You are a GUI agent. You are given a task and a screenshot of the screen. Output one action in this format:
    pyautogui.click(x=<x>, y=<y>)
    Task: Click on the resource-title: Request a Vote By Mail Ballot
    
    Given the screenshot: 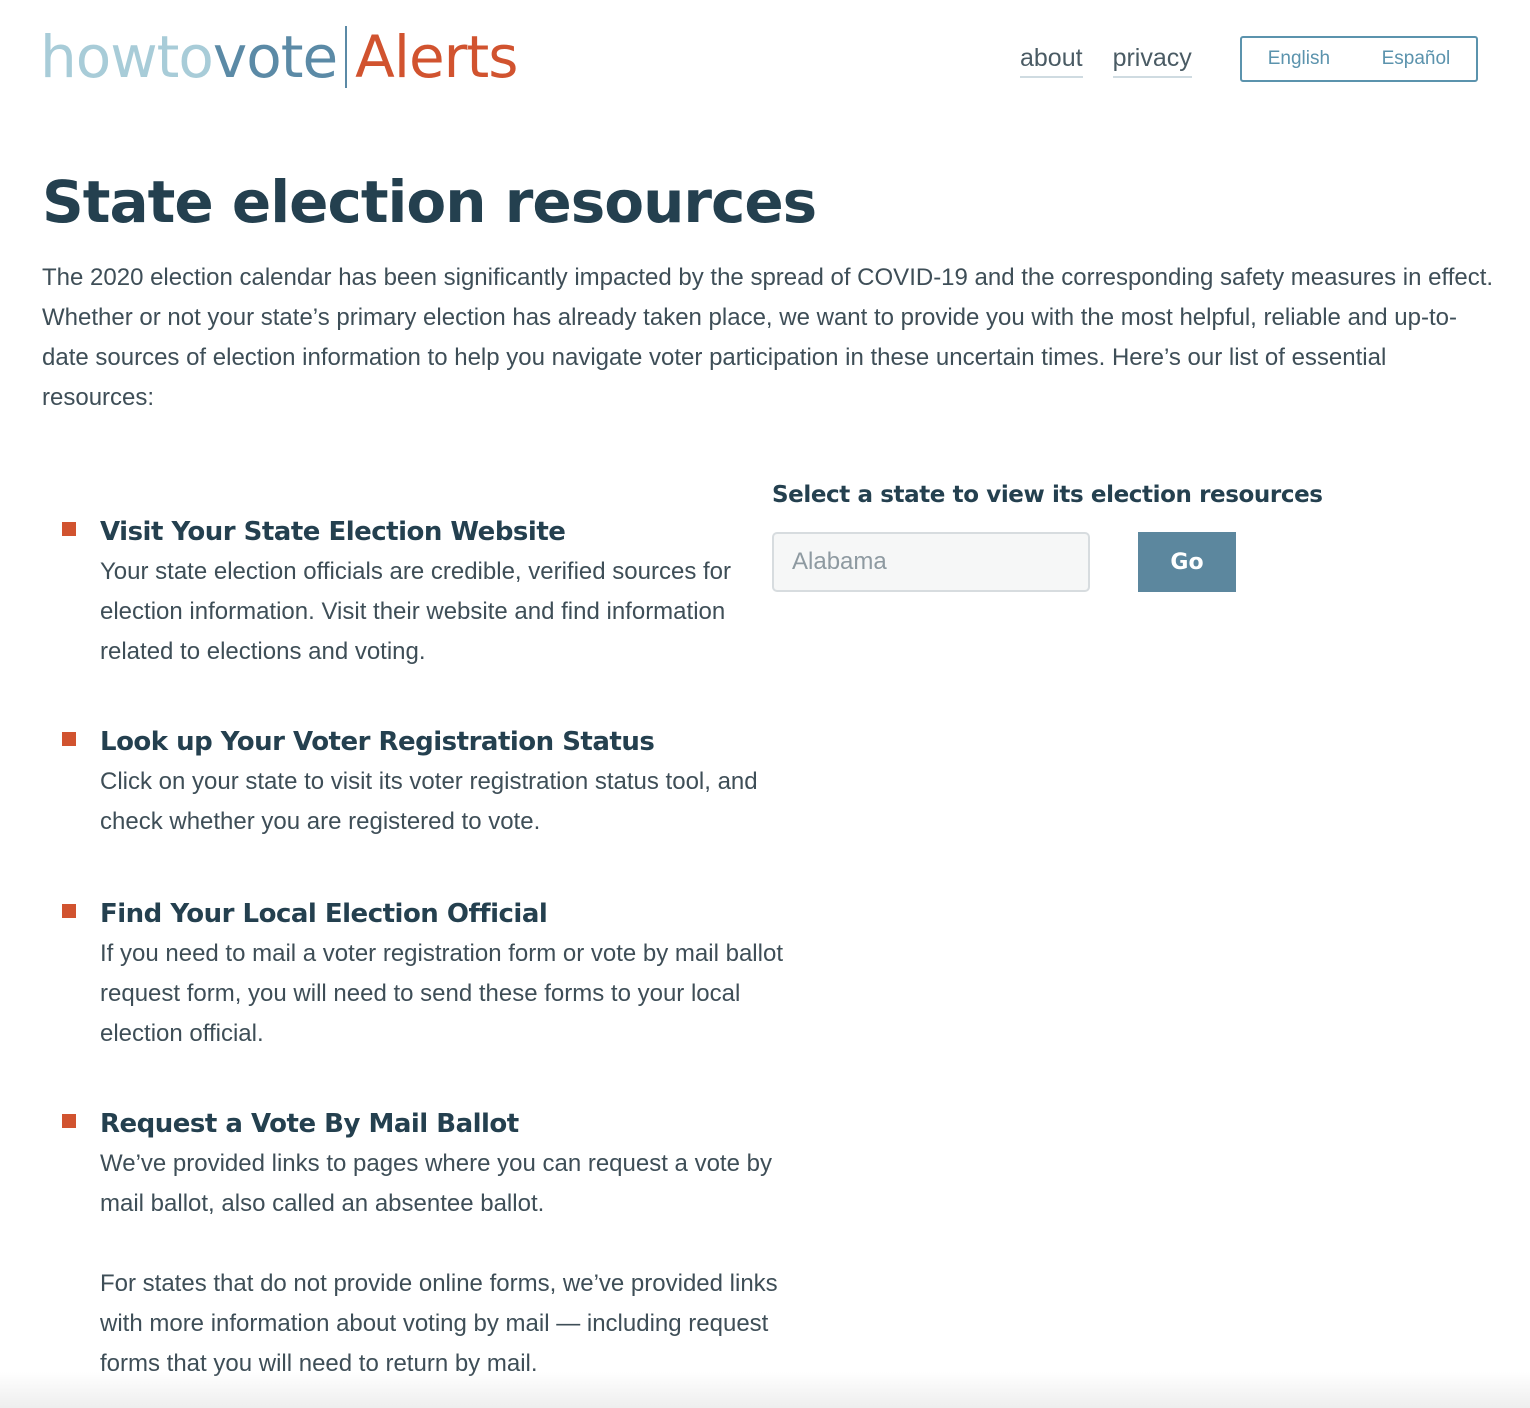 What is the action you would take?
    pyautogui.click(x=309, y=1124)
    